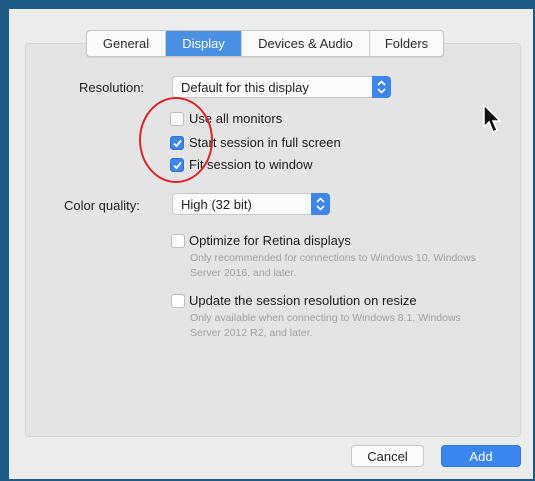  Describe the element at coordinates (102, 205) in the screenshot. I see `color-quality-label: Color quality:` at that location.